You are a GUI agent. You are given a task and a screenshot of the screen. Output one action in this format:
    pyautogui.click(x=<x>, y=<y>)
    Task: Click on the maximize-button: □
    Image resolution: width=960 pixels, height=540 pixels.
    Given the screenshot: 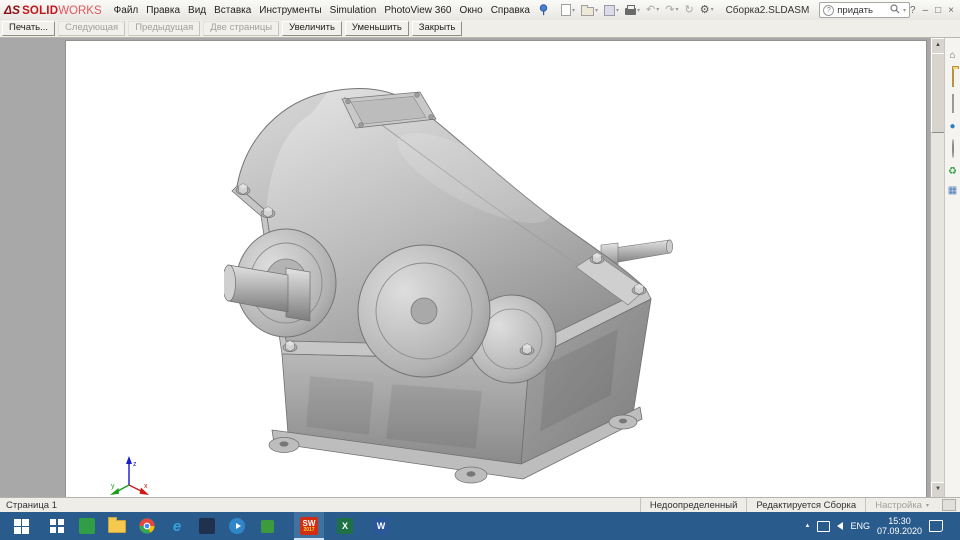 What is the action you would take?
    pyautogui.click(x=938, y=10)
    